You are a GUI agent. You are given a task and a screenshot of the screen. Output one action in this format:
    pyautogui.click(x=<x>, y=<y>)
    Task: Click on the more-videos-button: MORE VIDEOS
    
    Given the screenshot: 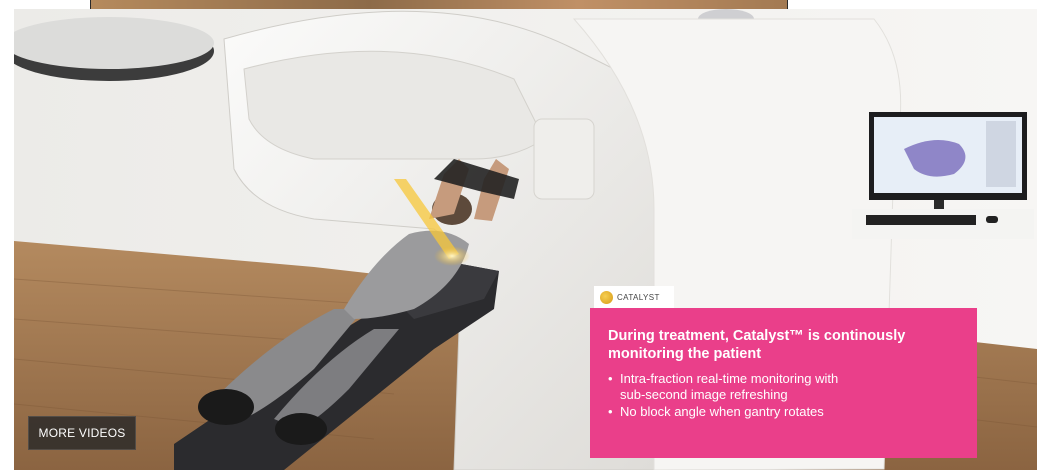 What is the action you would take?
    pyautogui.click(x=82, y=433)
    